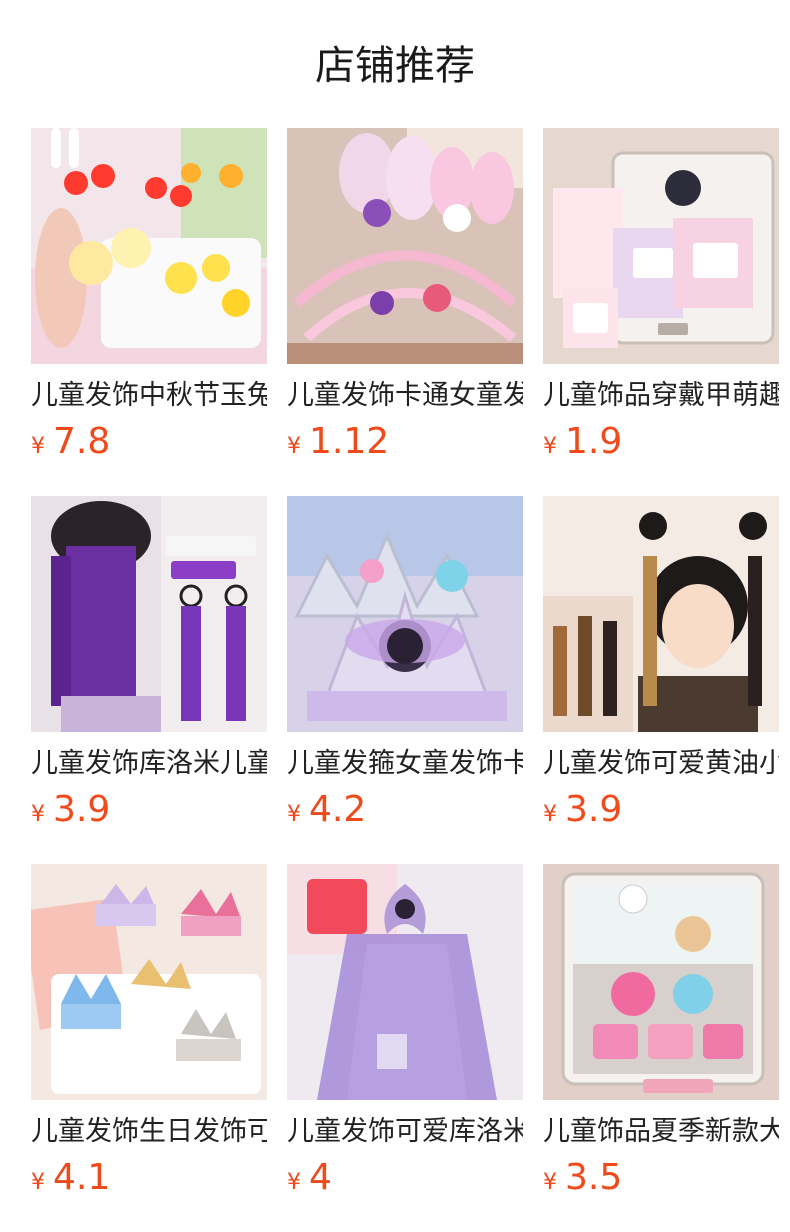 This screenshot has height=1232, width=790. I want to click on price-value: 3.5, so click(594, 1177).